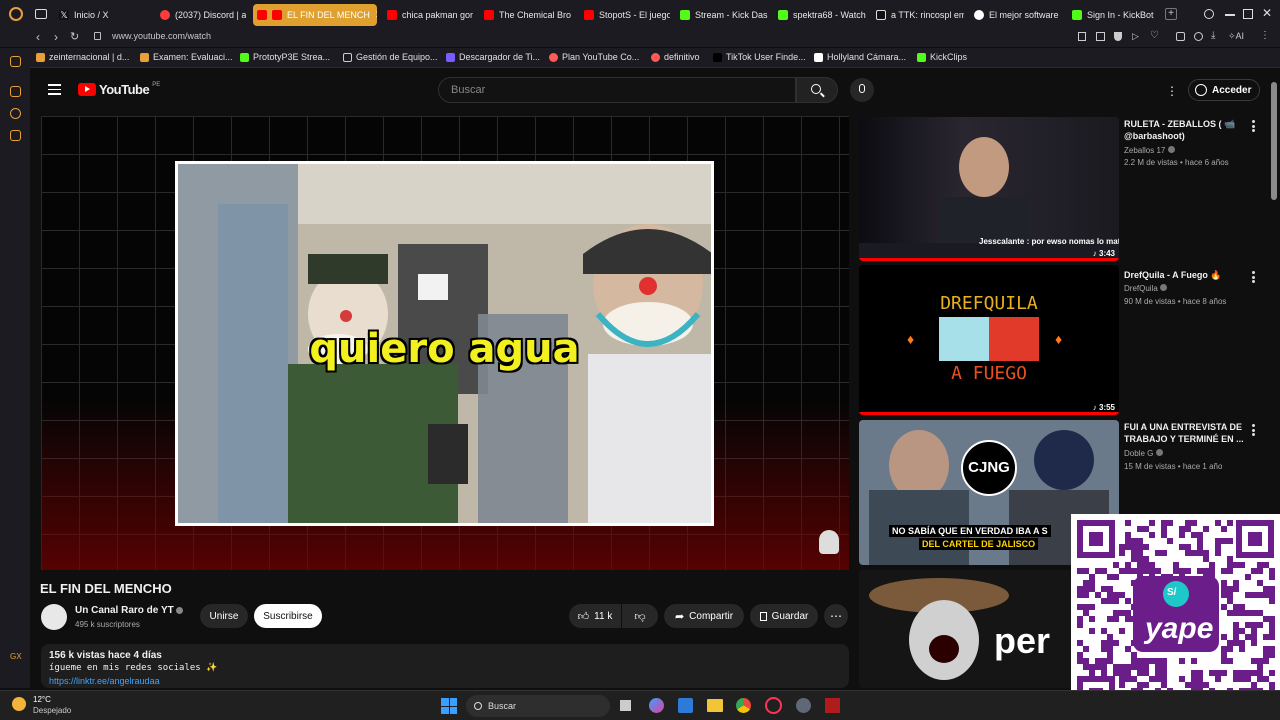  Describe the element at coordinates (1274, 141) in the screenshot. I see `page-scrollbar` at that location.